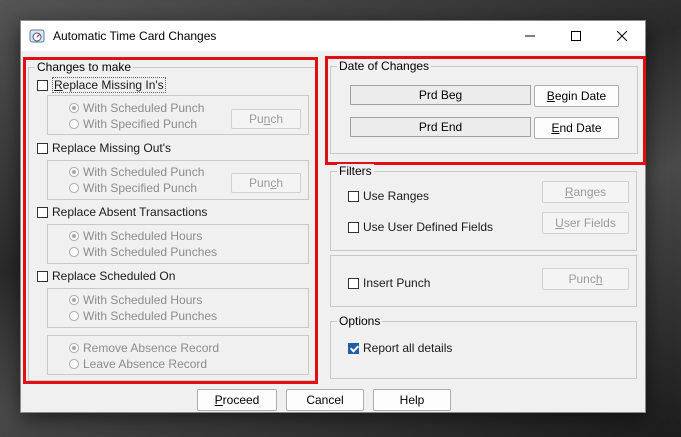 Image resolution: width=681 pixels, height=437 pixels. Describe the element at coordinates (428, 227) in the screenshot. I see `use-user-fields-label: Use User Defined Fields` at that location.